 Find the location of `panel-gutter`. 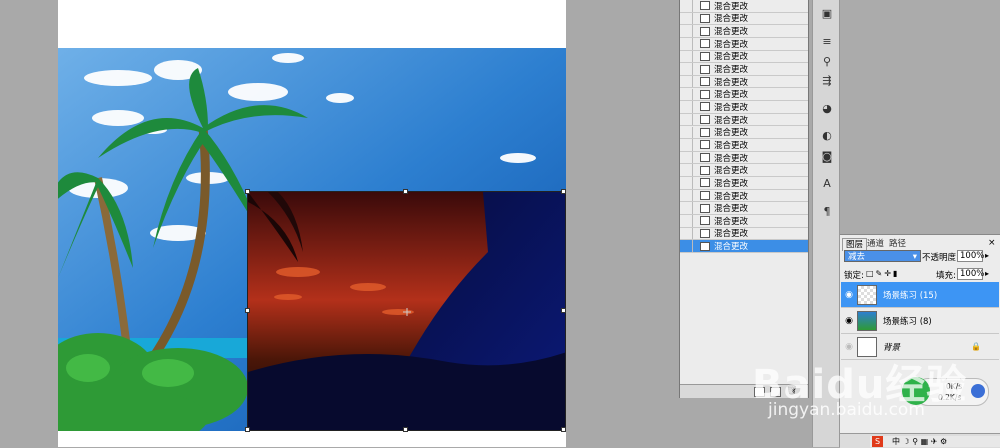

panel-gutter is located at coordinates (920, 117).